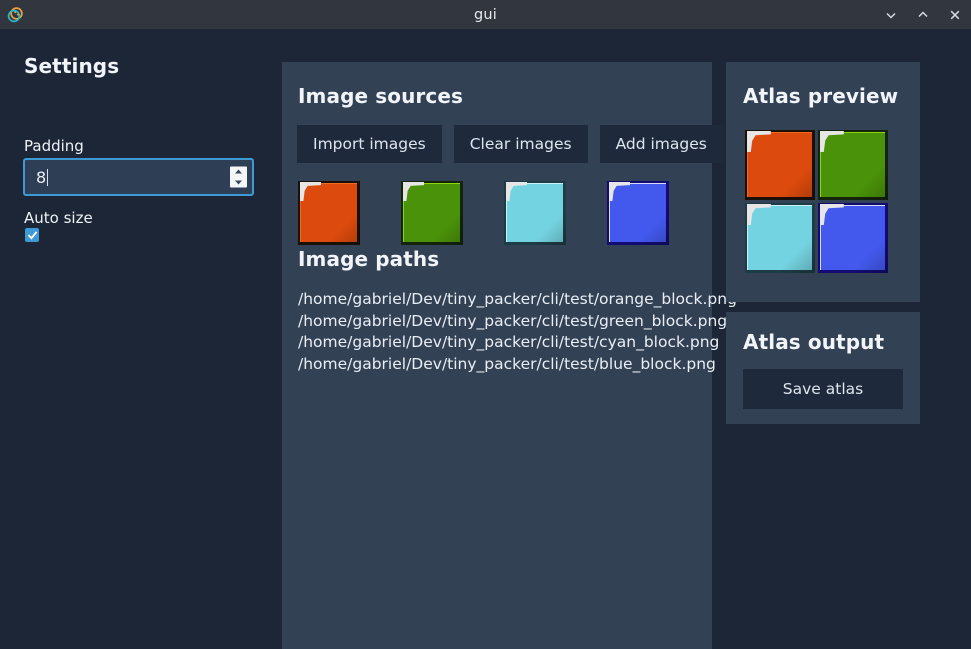  I want to click on window-titlebar: gui, so click(485, 14).